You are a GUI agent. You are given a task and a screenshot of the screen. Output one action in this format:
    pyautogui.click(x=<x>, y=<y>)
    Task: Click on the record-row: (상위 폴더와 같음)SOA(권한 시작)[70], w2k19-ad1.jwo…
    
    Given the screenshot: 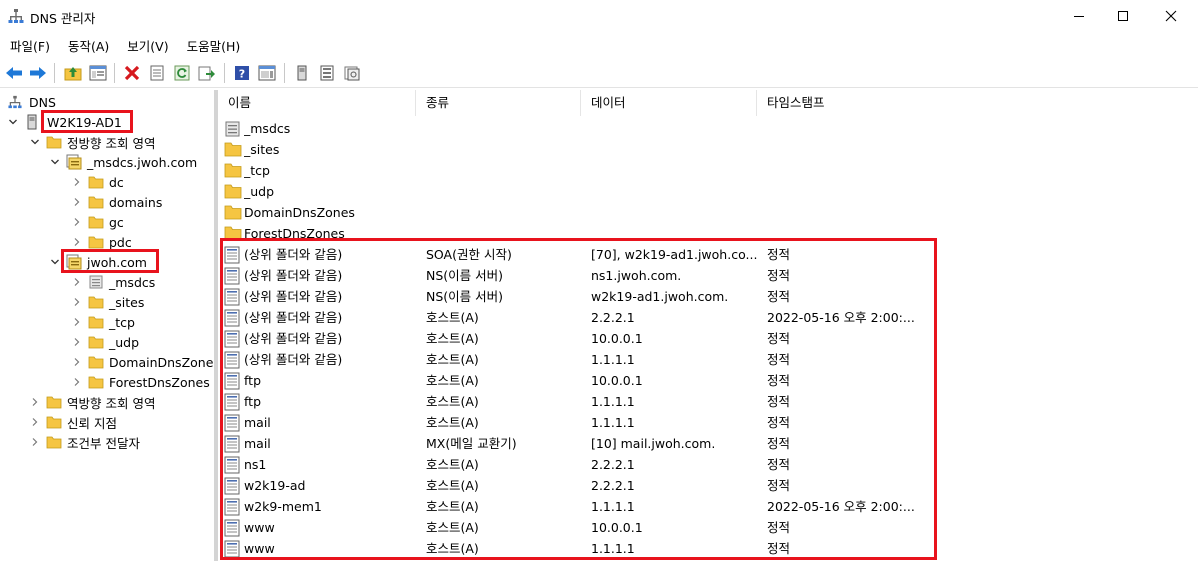 What is the action you would take?
    pyautogui.click(x=708, y=254)
    